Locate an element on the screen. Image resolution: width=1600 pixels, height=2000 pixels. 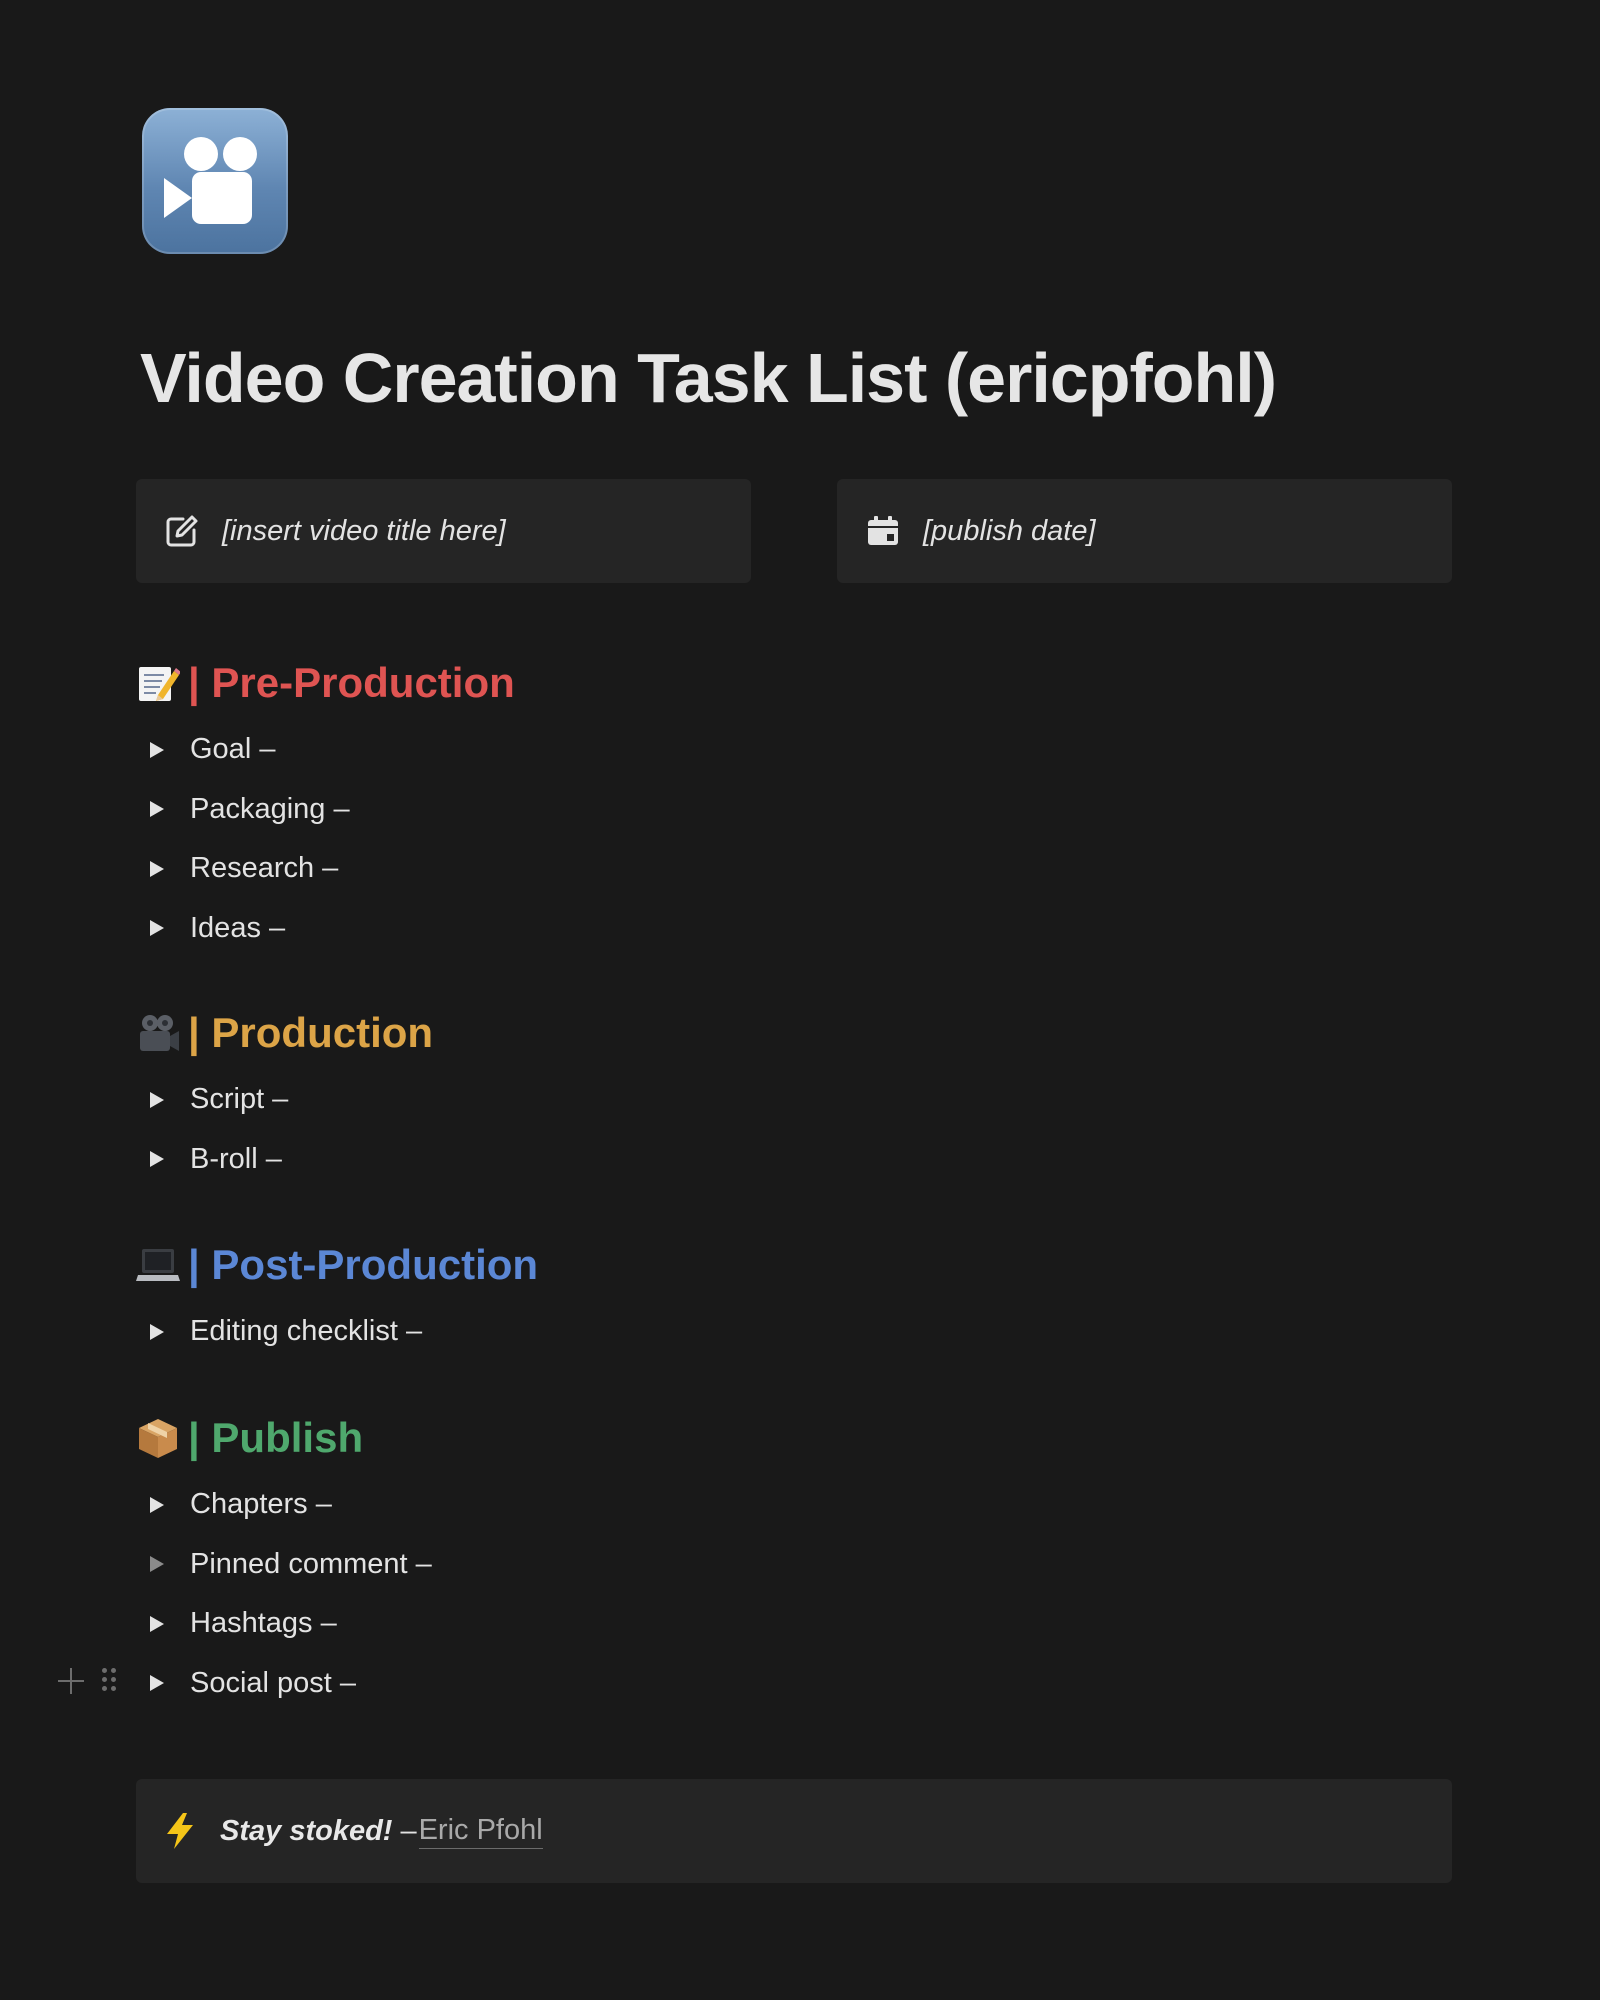
toggle-item-social-post: Social post – is located at coordinates (245, 1684).